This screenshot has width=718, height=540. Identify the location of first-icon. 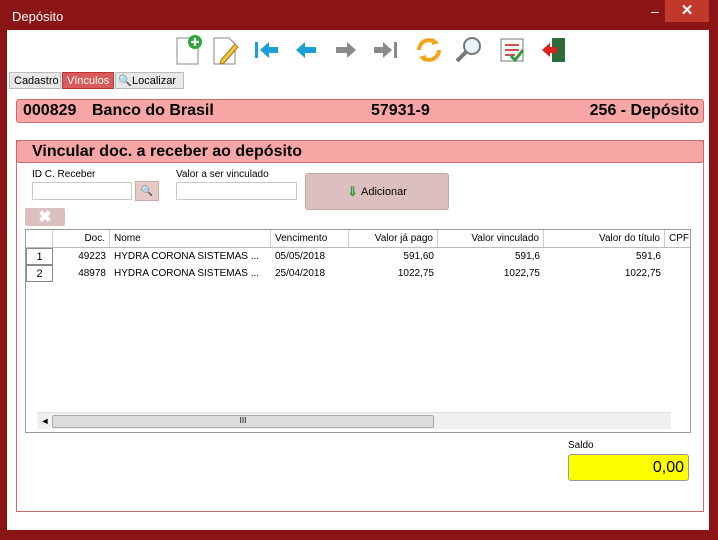
(266, 50).